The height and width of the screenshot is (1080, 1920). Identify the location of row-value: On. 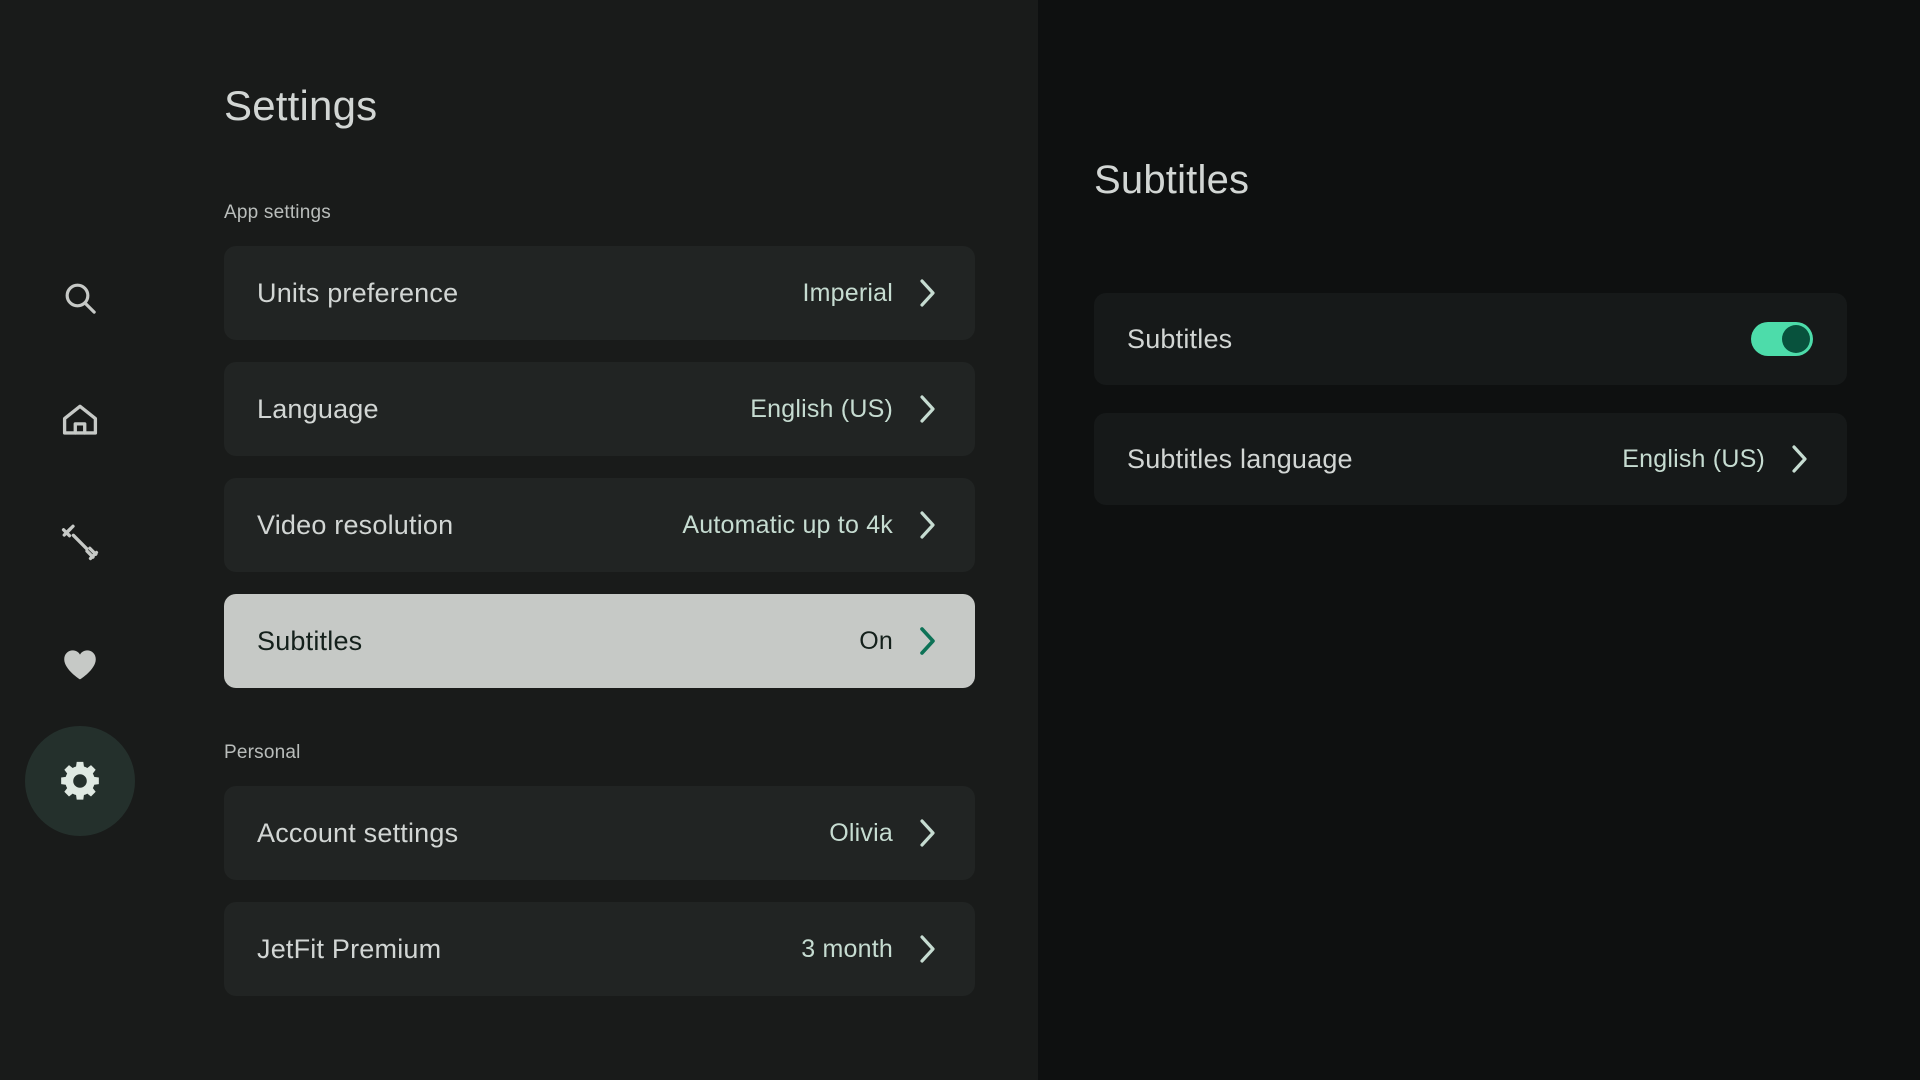
(876, 640).